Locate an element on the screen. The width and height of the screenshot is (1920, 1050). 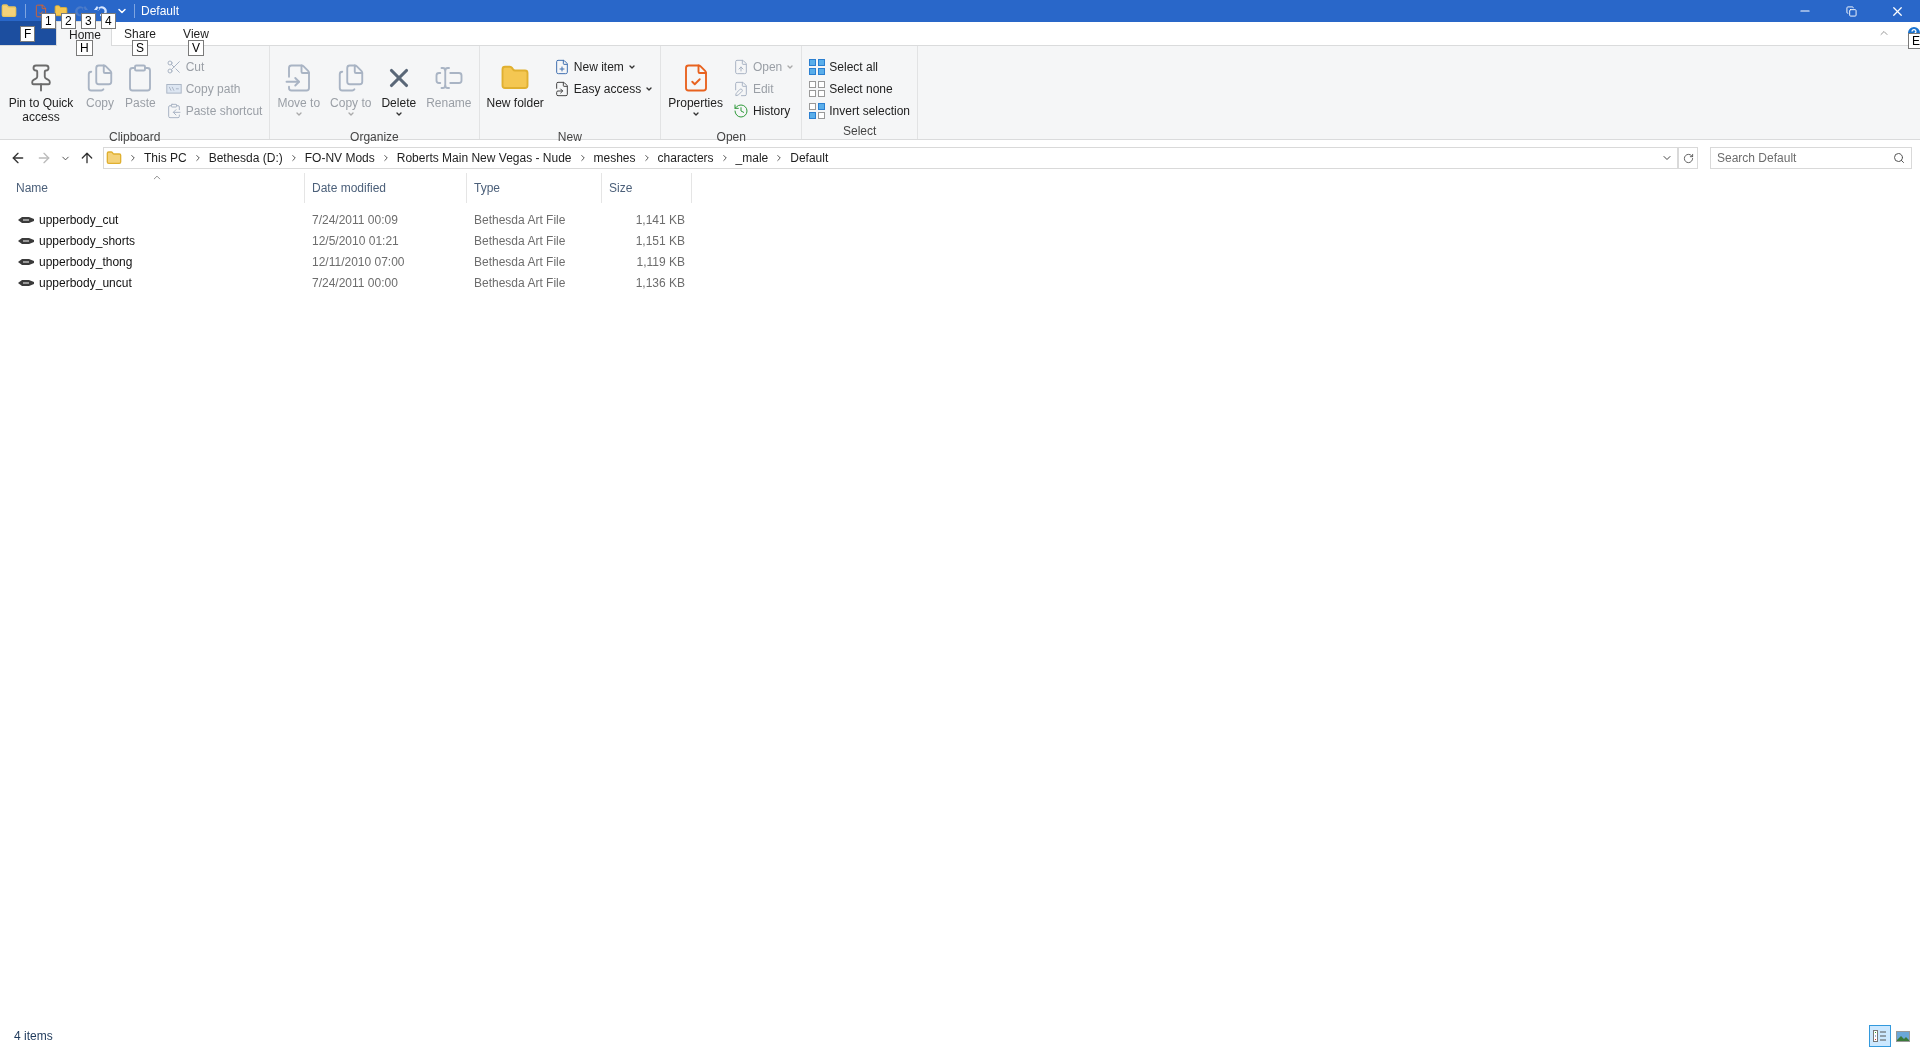
file-name: upperbody_shorts is located at coordinates (87, 240).